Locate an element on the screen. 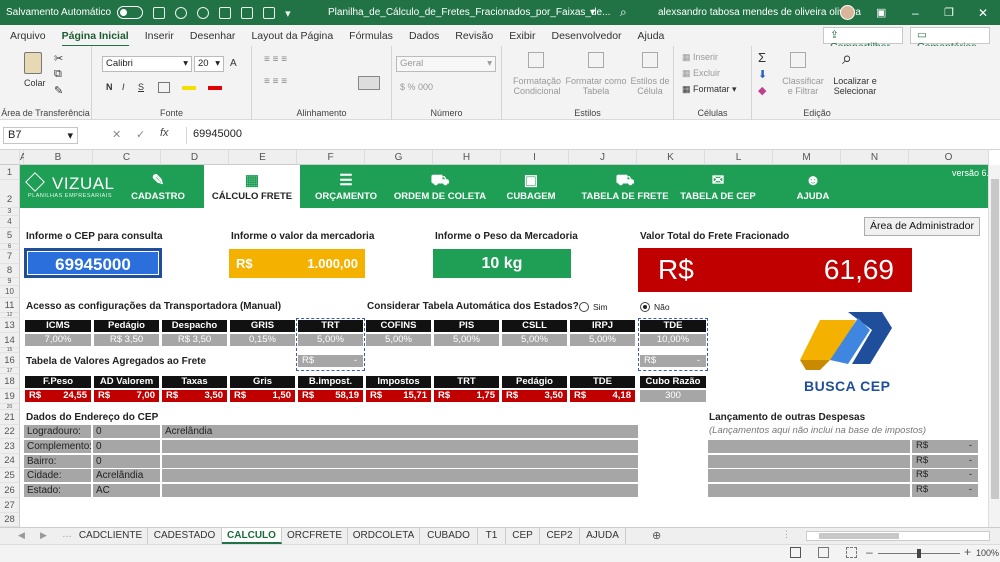  sheet-tab: CEP2 is located at coordinates (560, 536).